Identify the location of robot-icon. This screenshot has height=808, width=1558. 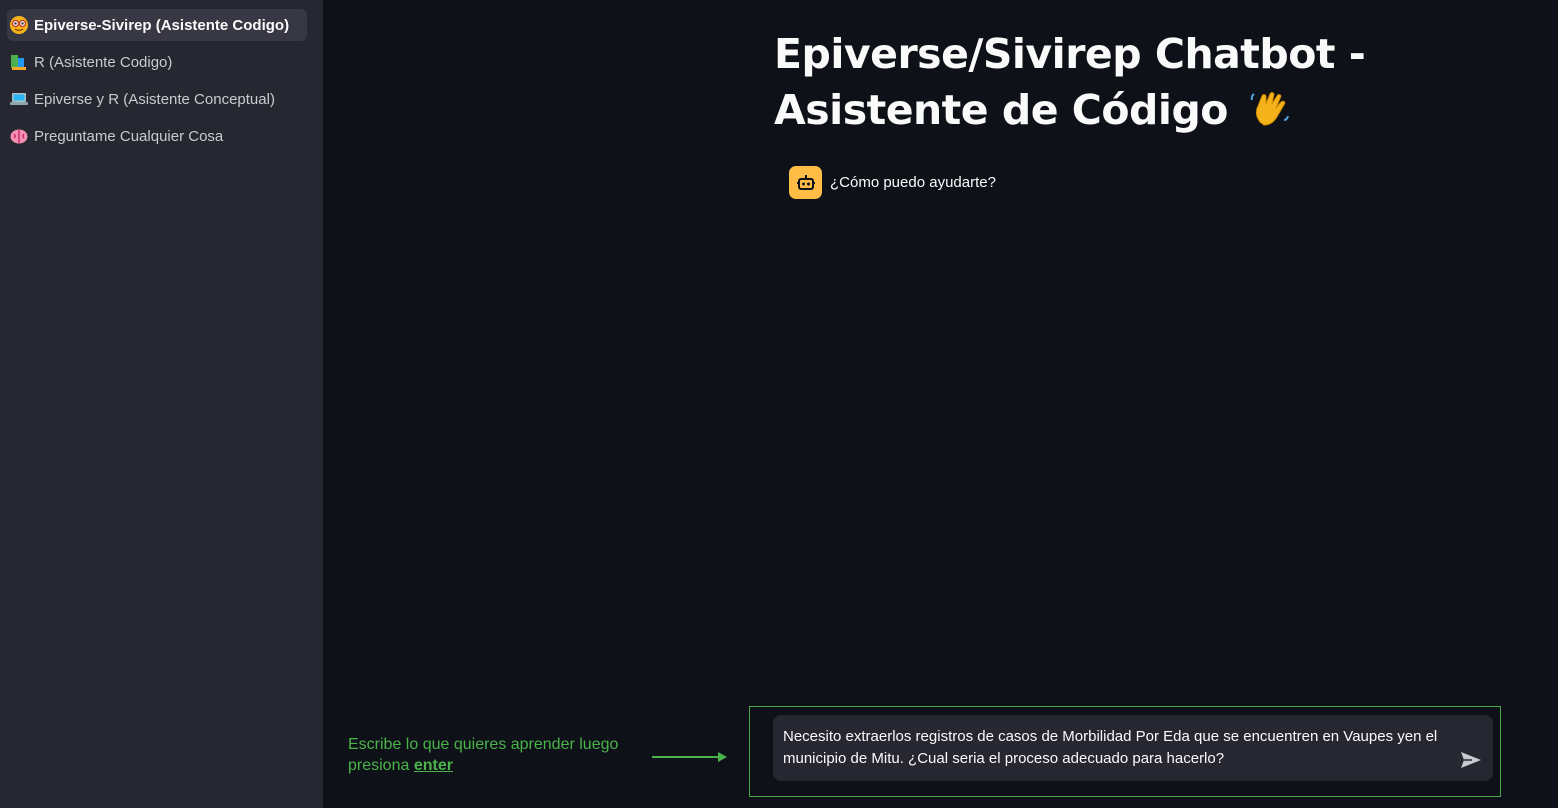
(805, 182).